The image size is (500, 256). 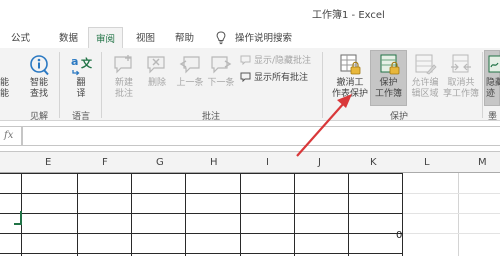 What do you see at coordinates (344, 101) in the screenshot?
I see `arrow-head` at bounding box center [344, 101].